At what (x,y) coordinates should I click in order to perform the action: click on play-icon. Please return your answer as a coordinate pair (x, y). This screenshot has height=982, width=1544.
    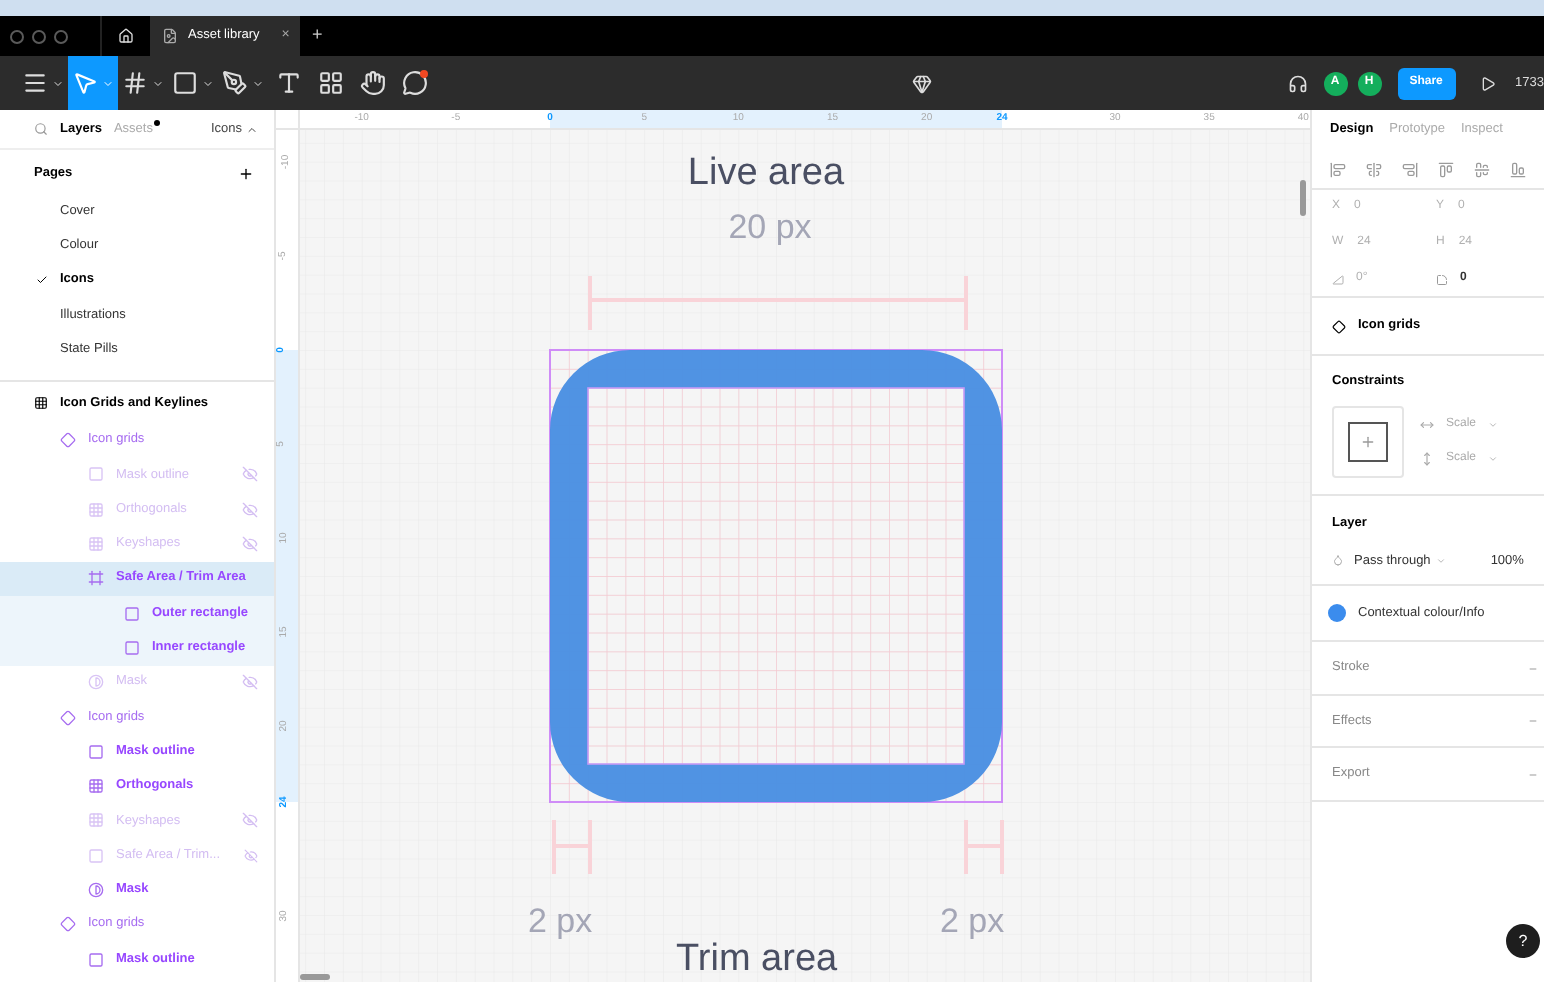
    Looking at the image, I should click on (1487, 83).